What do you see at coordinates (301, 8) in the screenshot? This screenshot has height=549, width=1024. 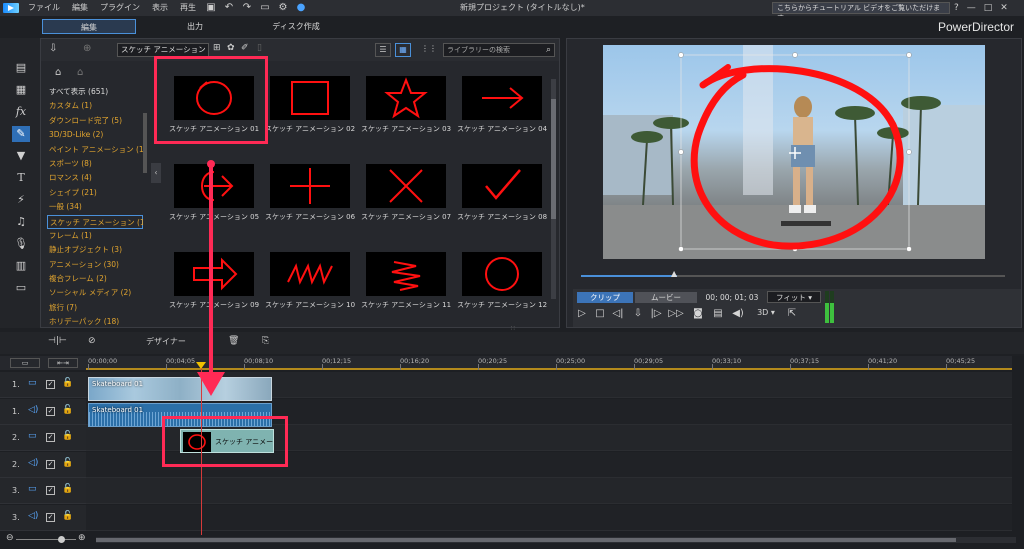 I see `account-icon: ●` at bounding box center [301, 8].